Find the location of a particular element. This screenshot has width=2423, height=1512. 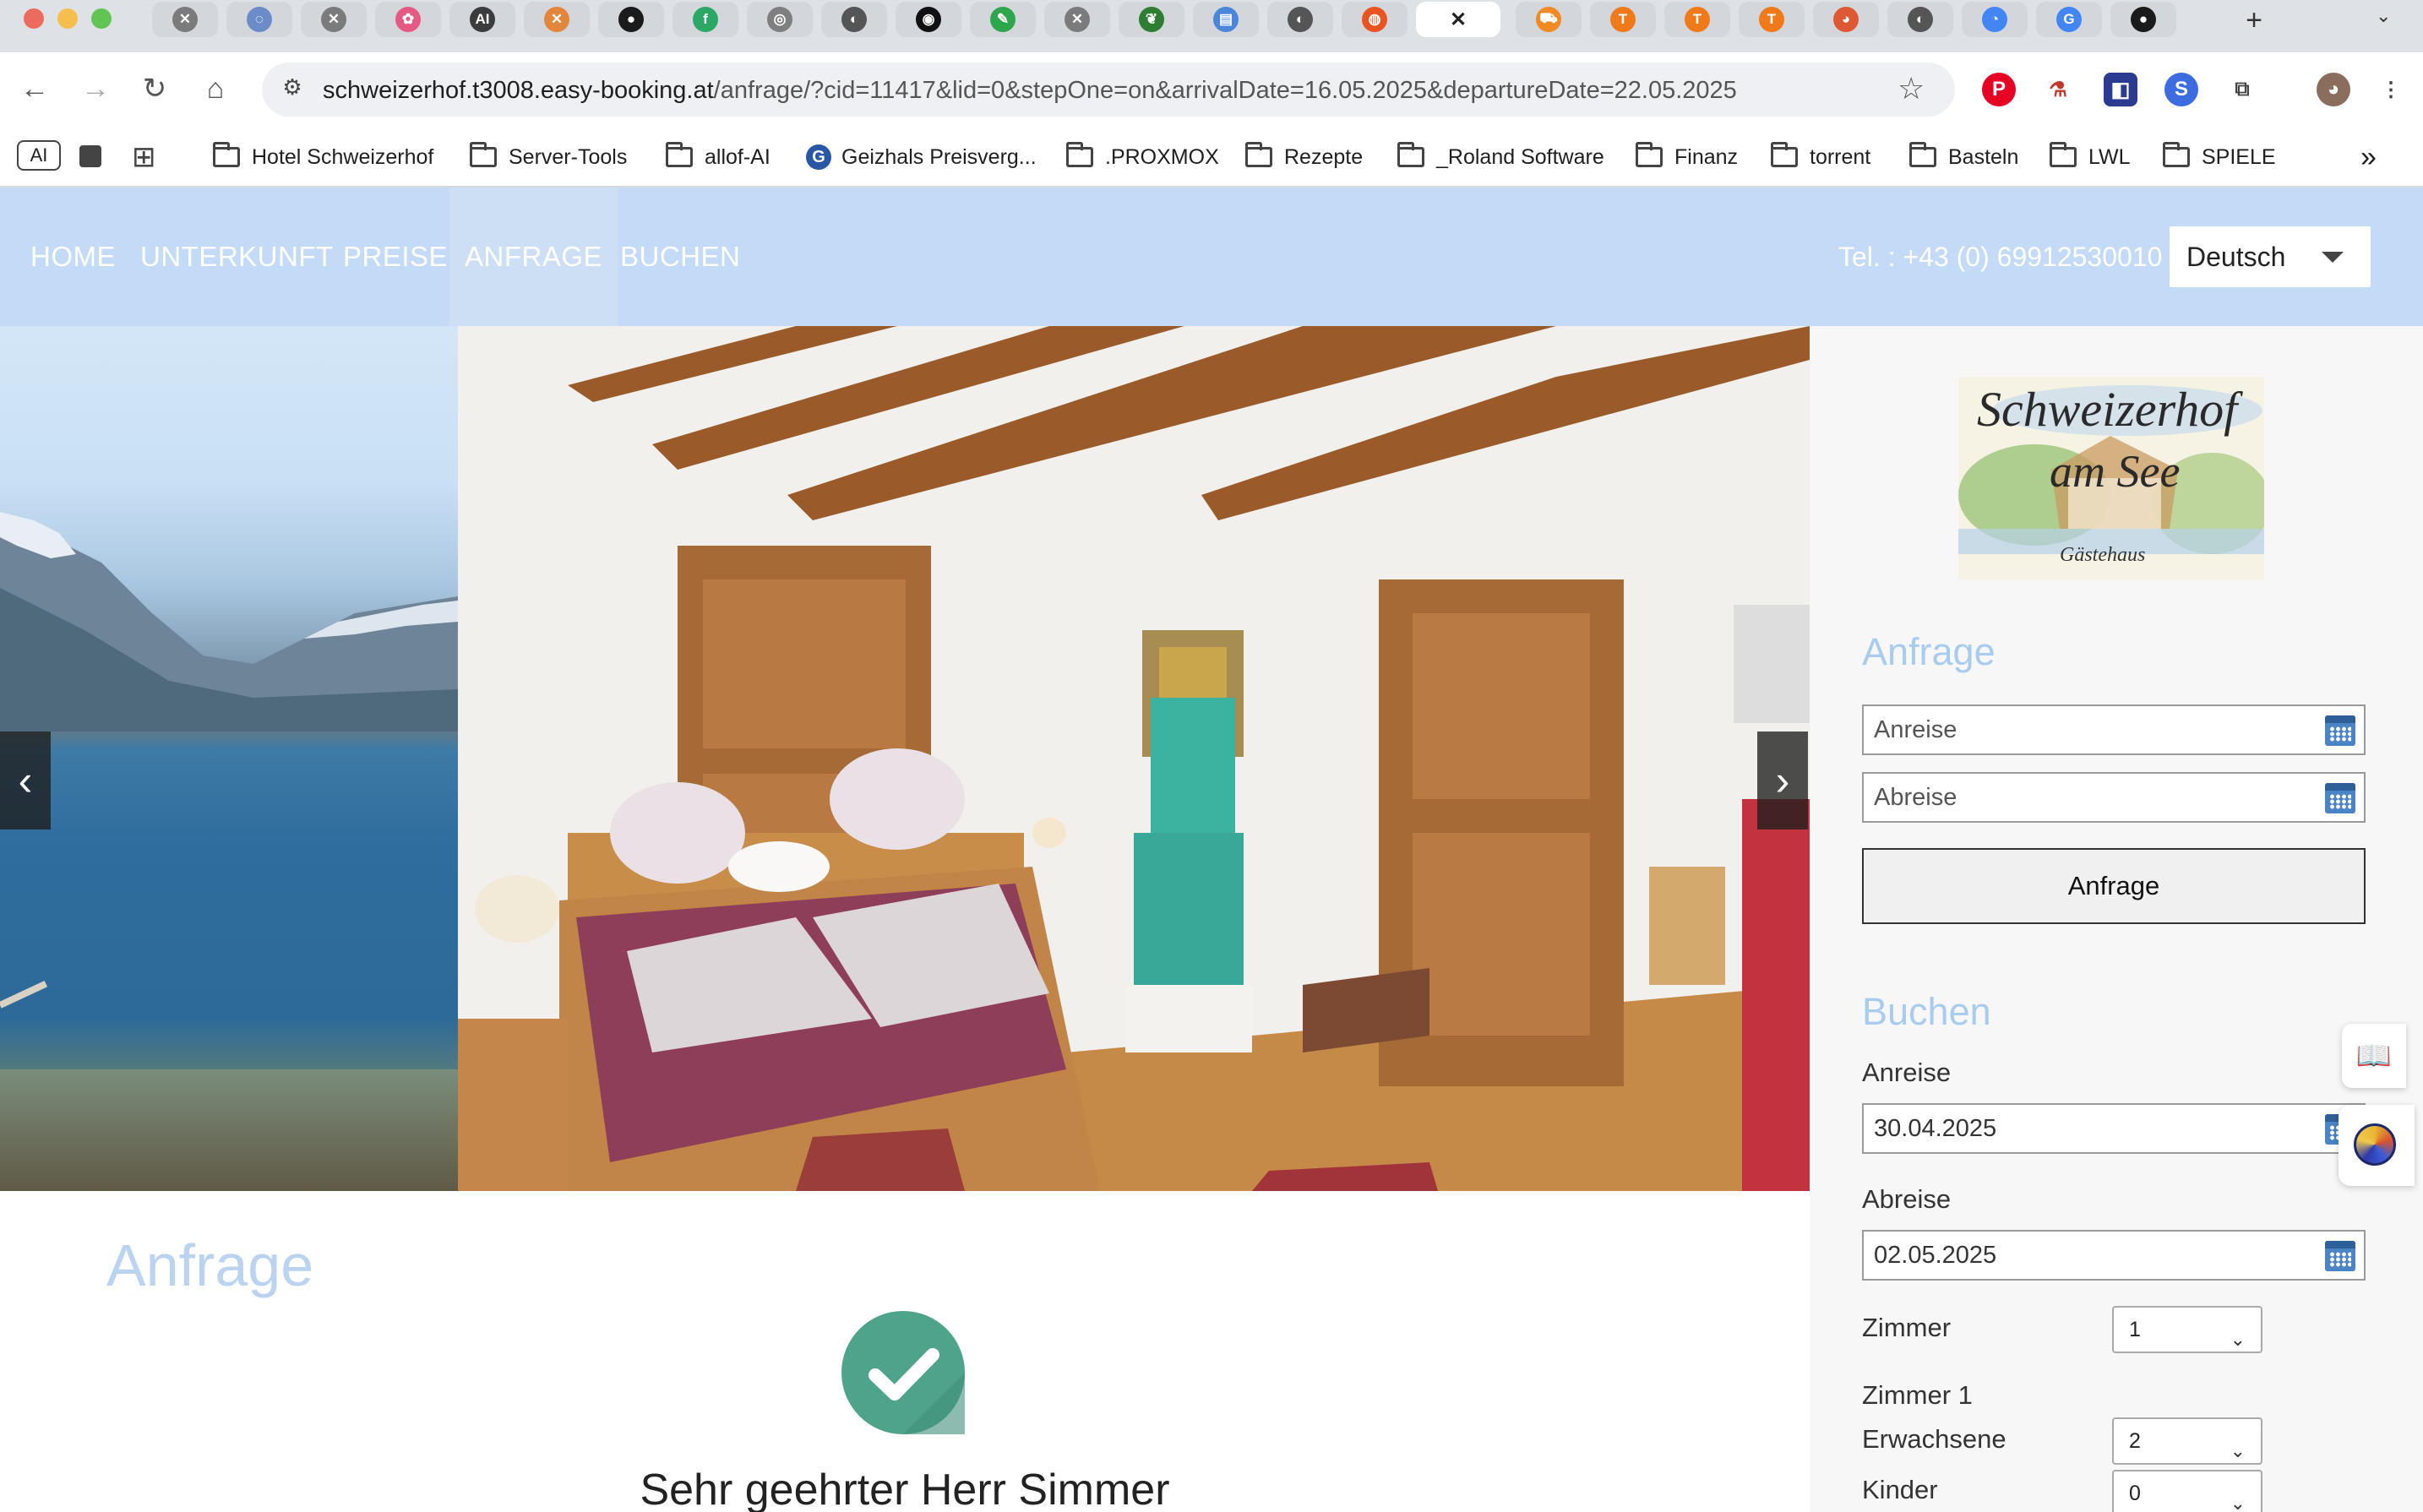

bookmark-basteln: Basteln is located at coordinates (1963, 157).